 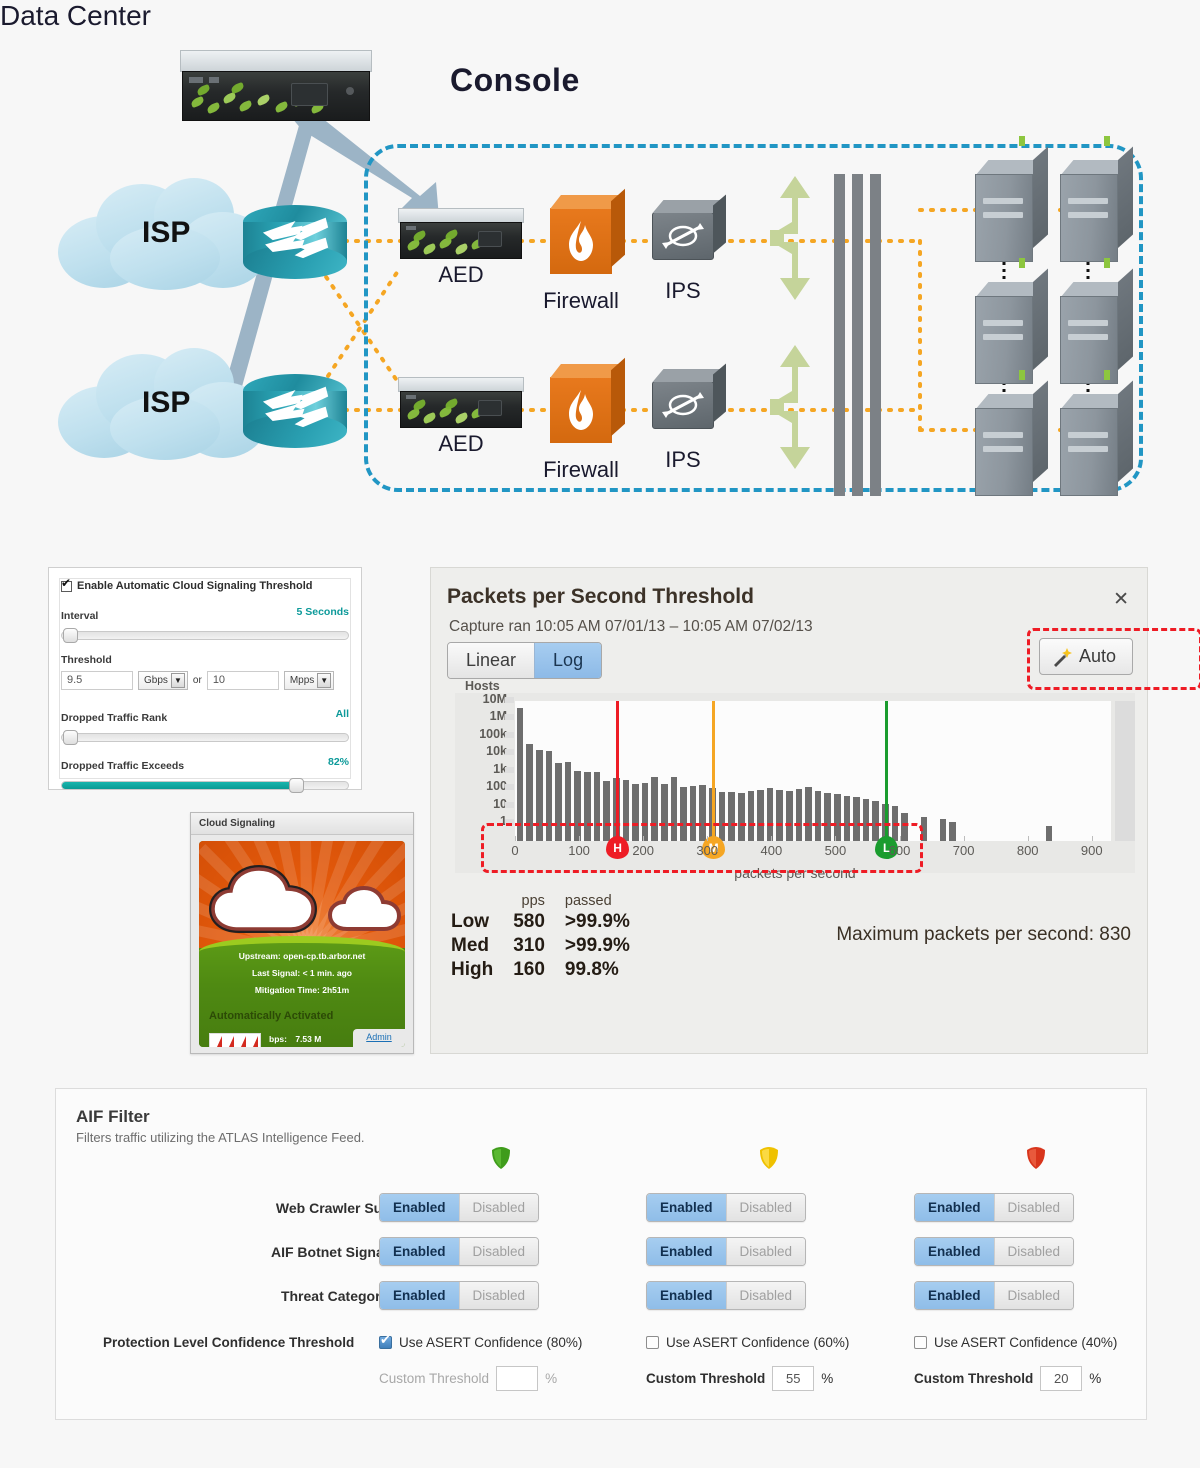 What do you see at coordinates (197, 680) in the screenshot?
I see `or-label: or` at bounding box center [197, 680].